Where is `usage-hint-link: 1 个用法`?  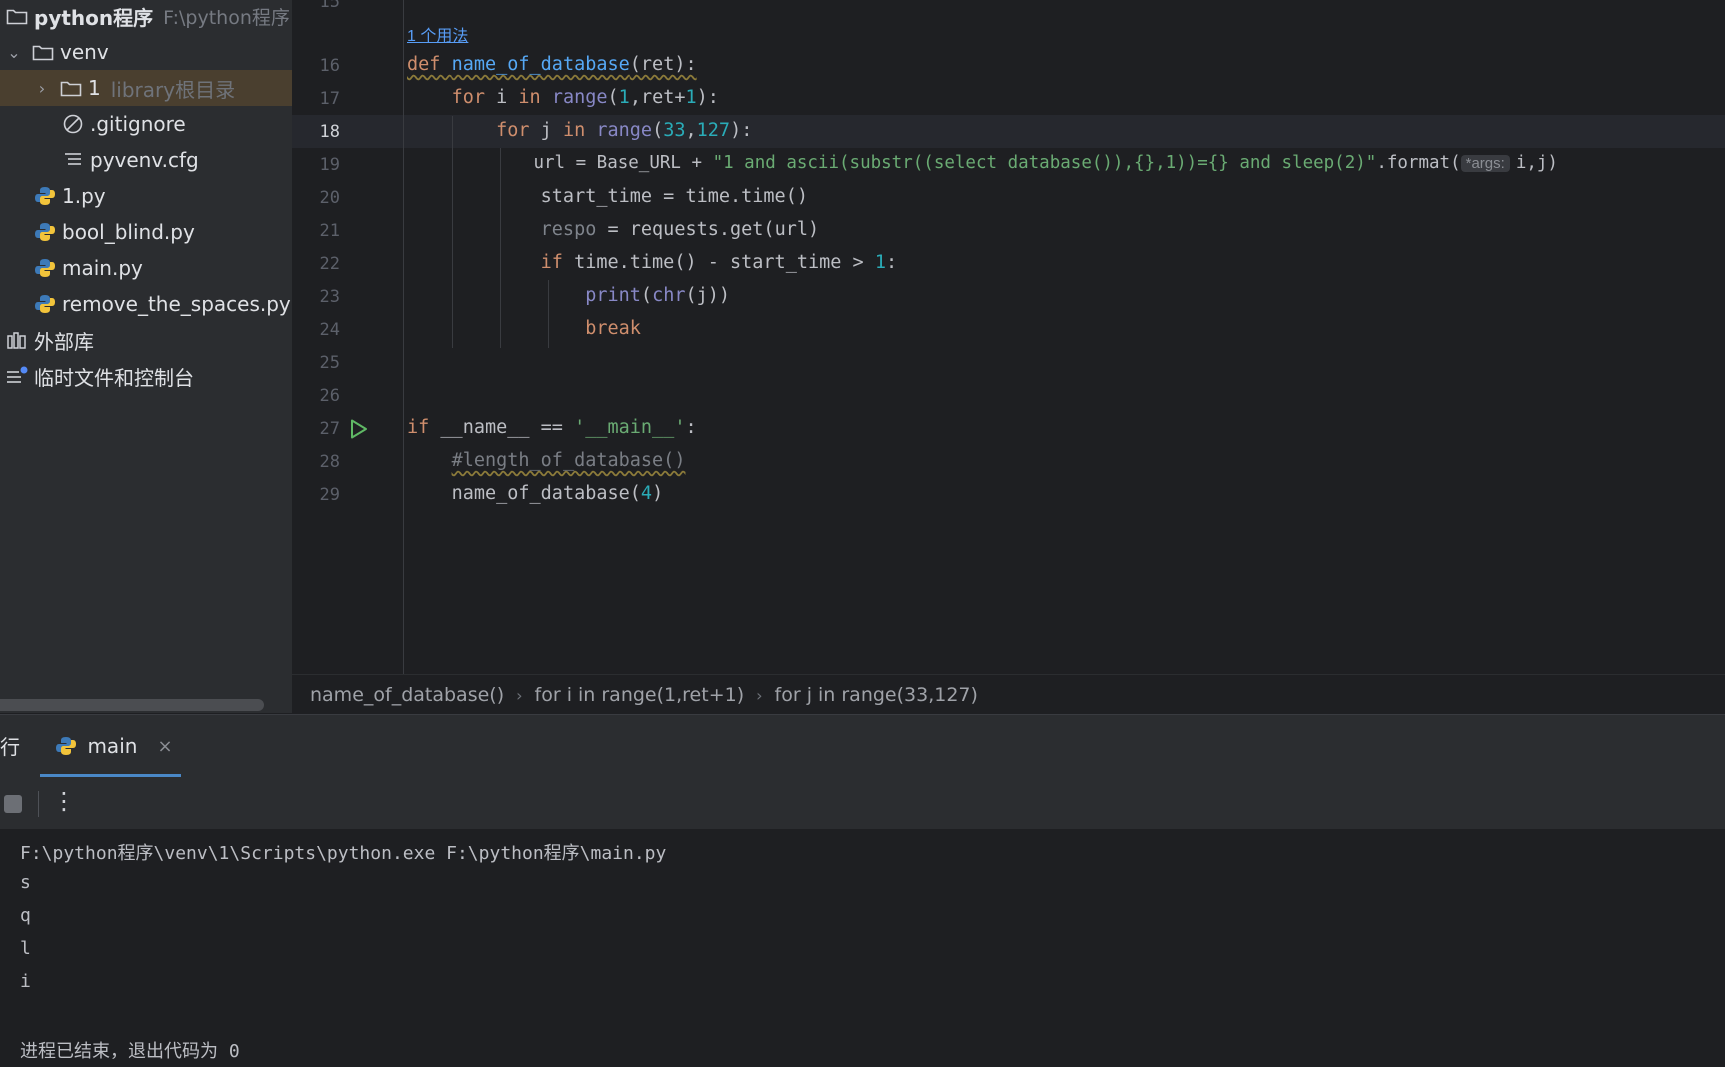
usage-hint-link: 1 个用法 is located at coordinates (437, 34).